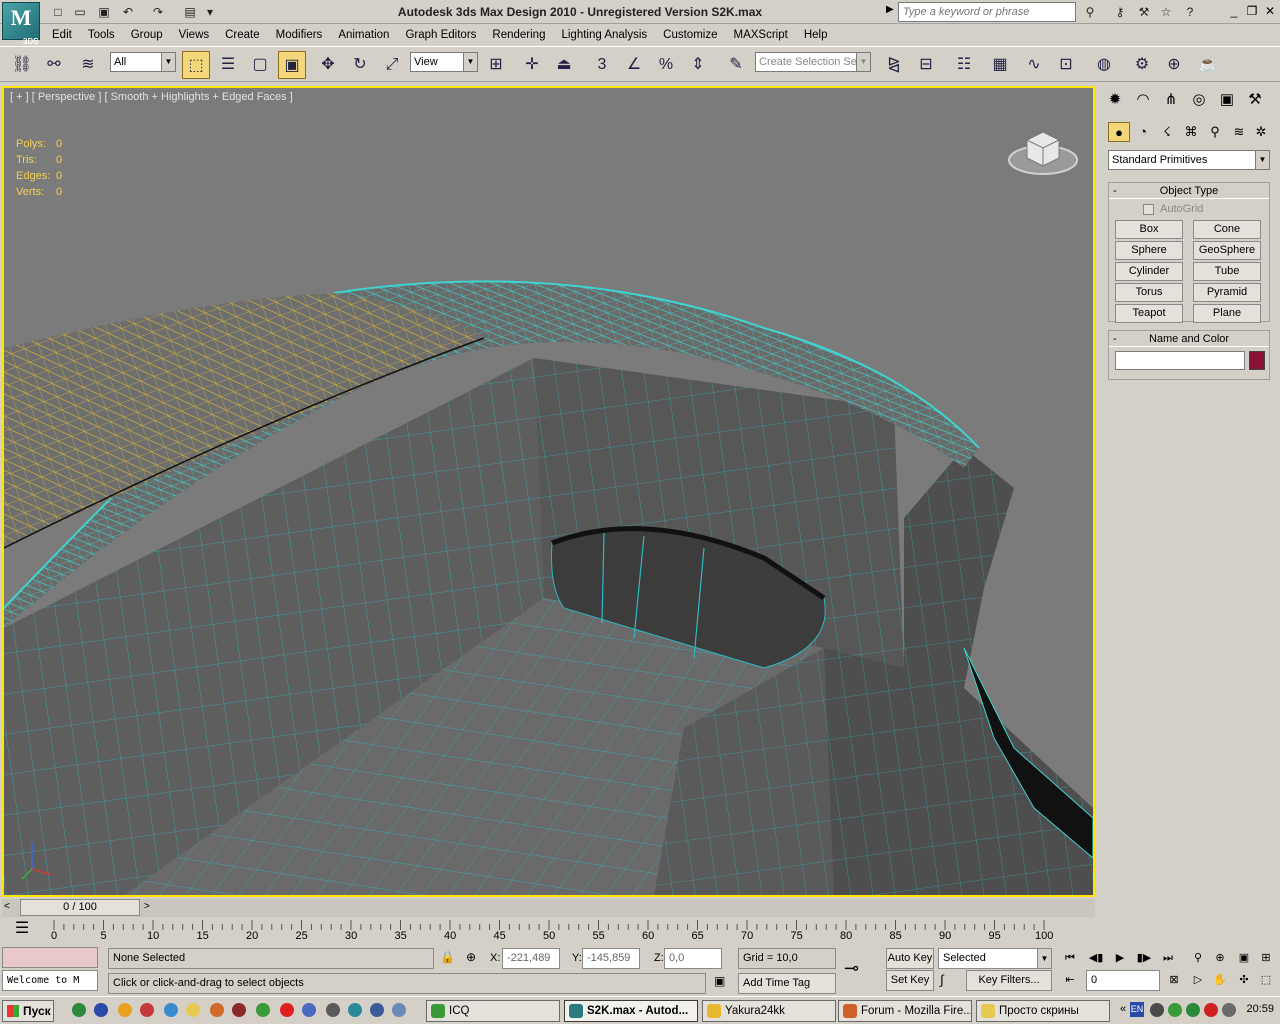  I want to click on layer-manager-icon: ☷, so click(964, 65).